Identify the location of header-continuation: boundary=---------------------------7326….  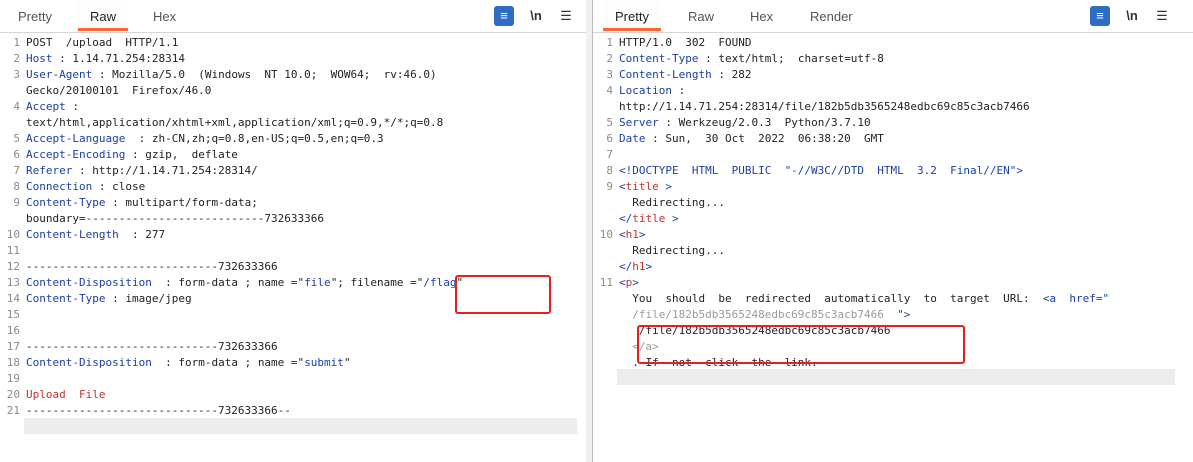
(175, 218).